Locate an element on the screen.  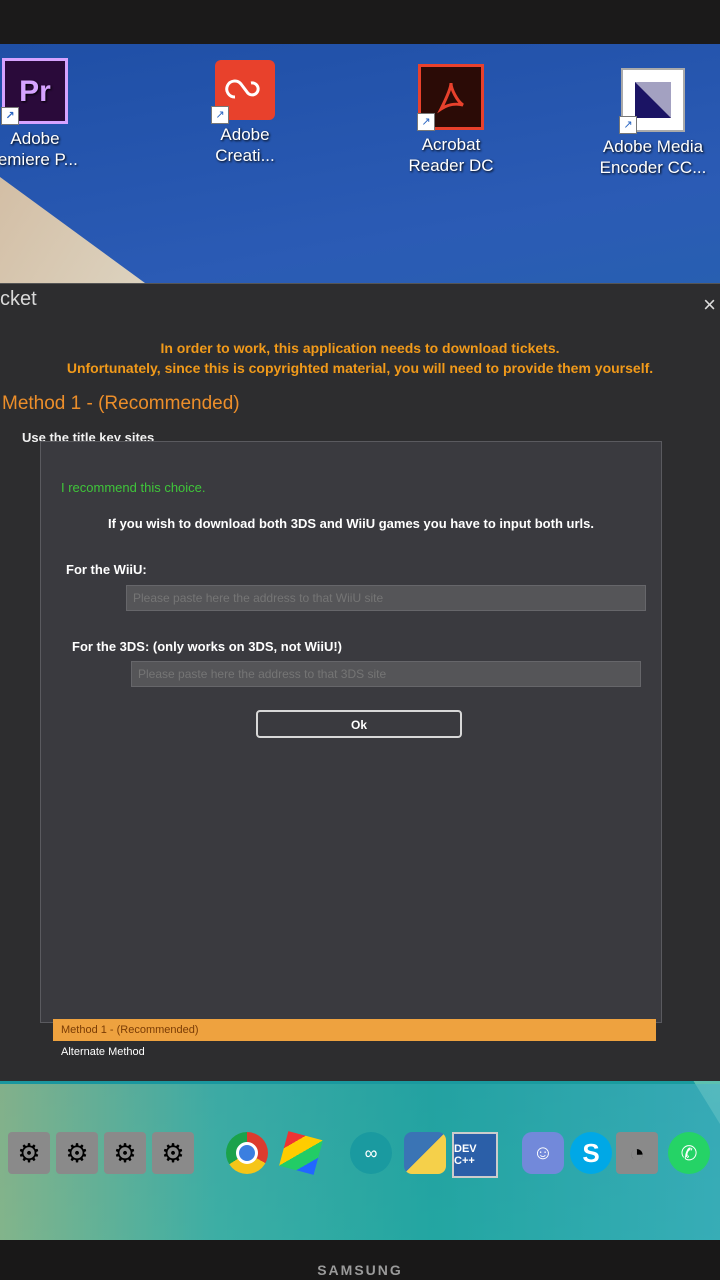
desktop-icon-label: Adobe Media is located at coordinates (653, 146).